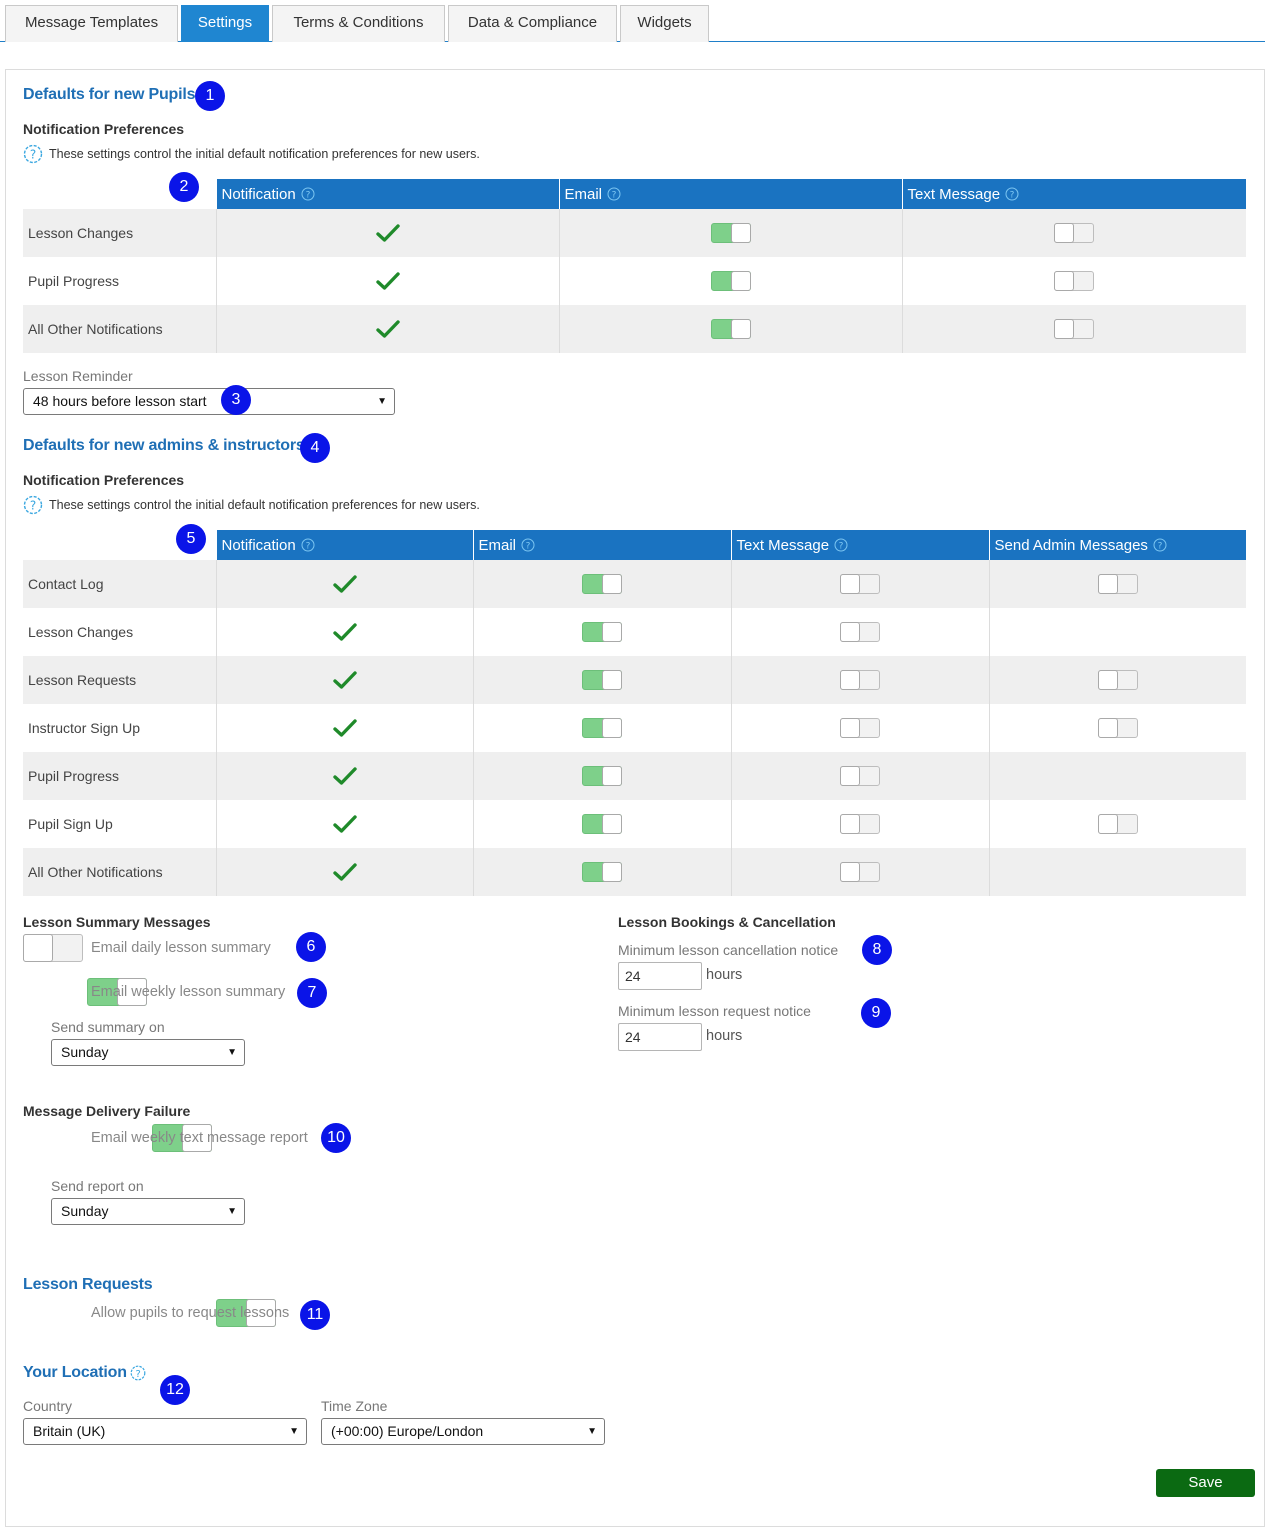 The width and height of the screenshot is (1271, 1533). I want to click on col-header-send-admin-messages: Send Admin Messages?, so click(1117, 545).